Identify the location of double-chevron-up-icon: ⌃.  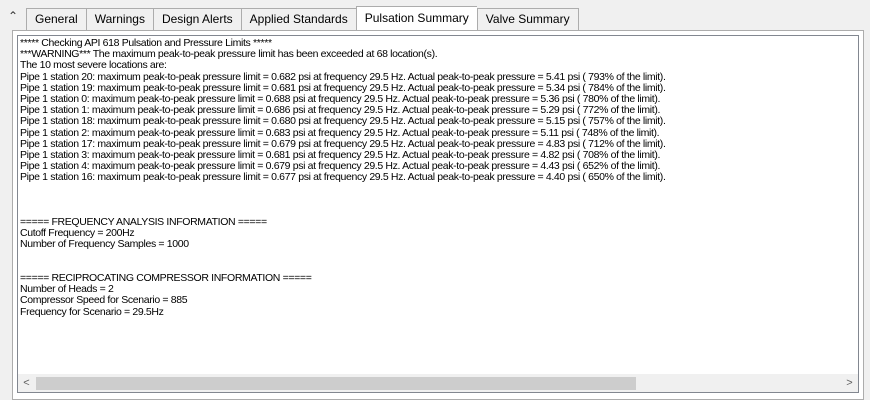
(13, 16).